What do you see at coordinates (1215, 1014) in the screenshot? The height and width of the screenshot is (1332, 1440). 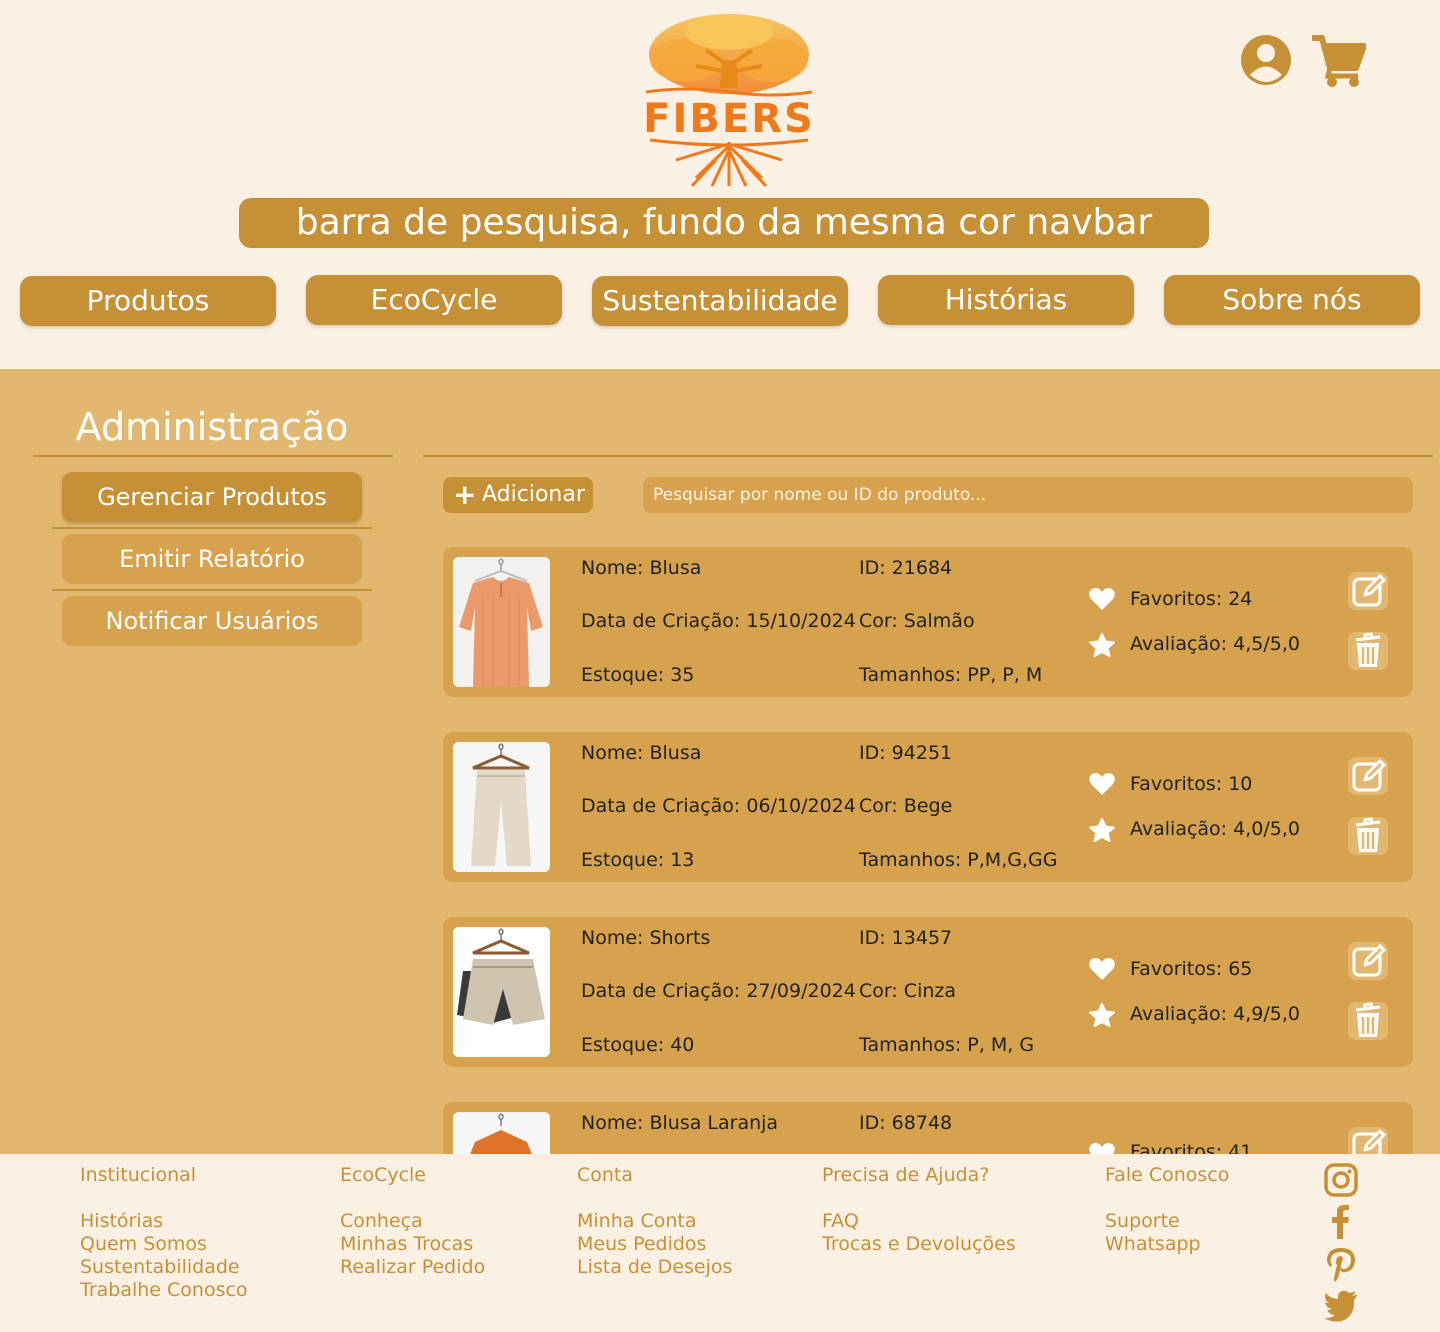 I see `product-rating: Avaliação: 4,9/5,0` at bounding box center [1215, 1014].